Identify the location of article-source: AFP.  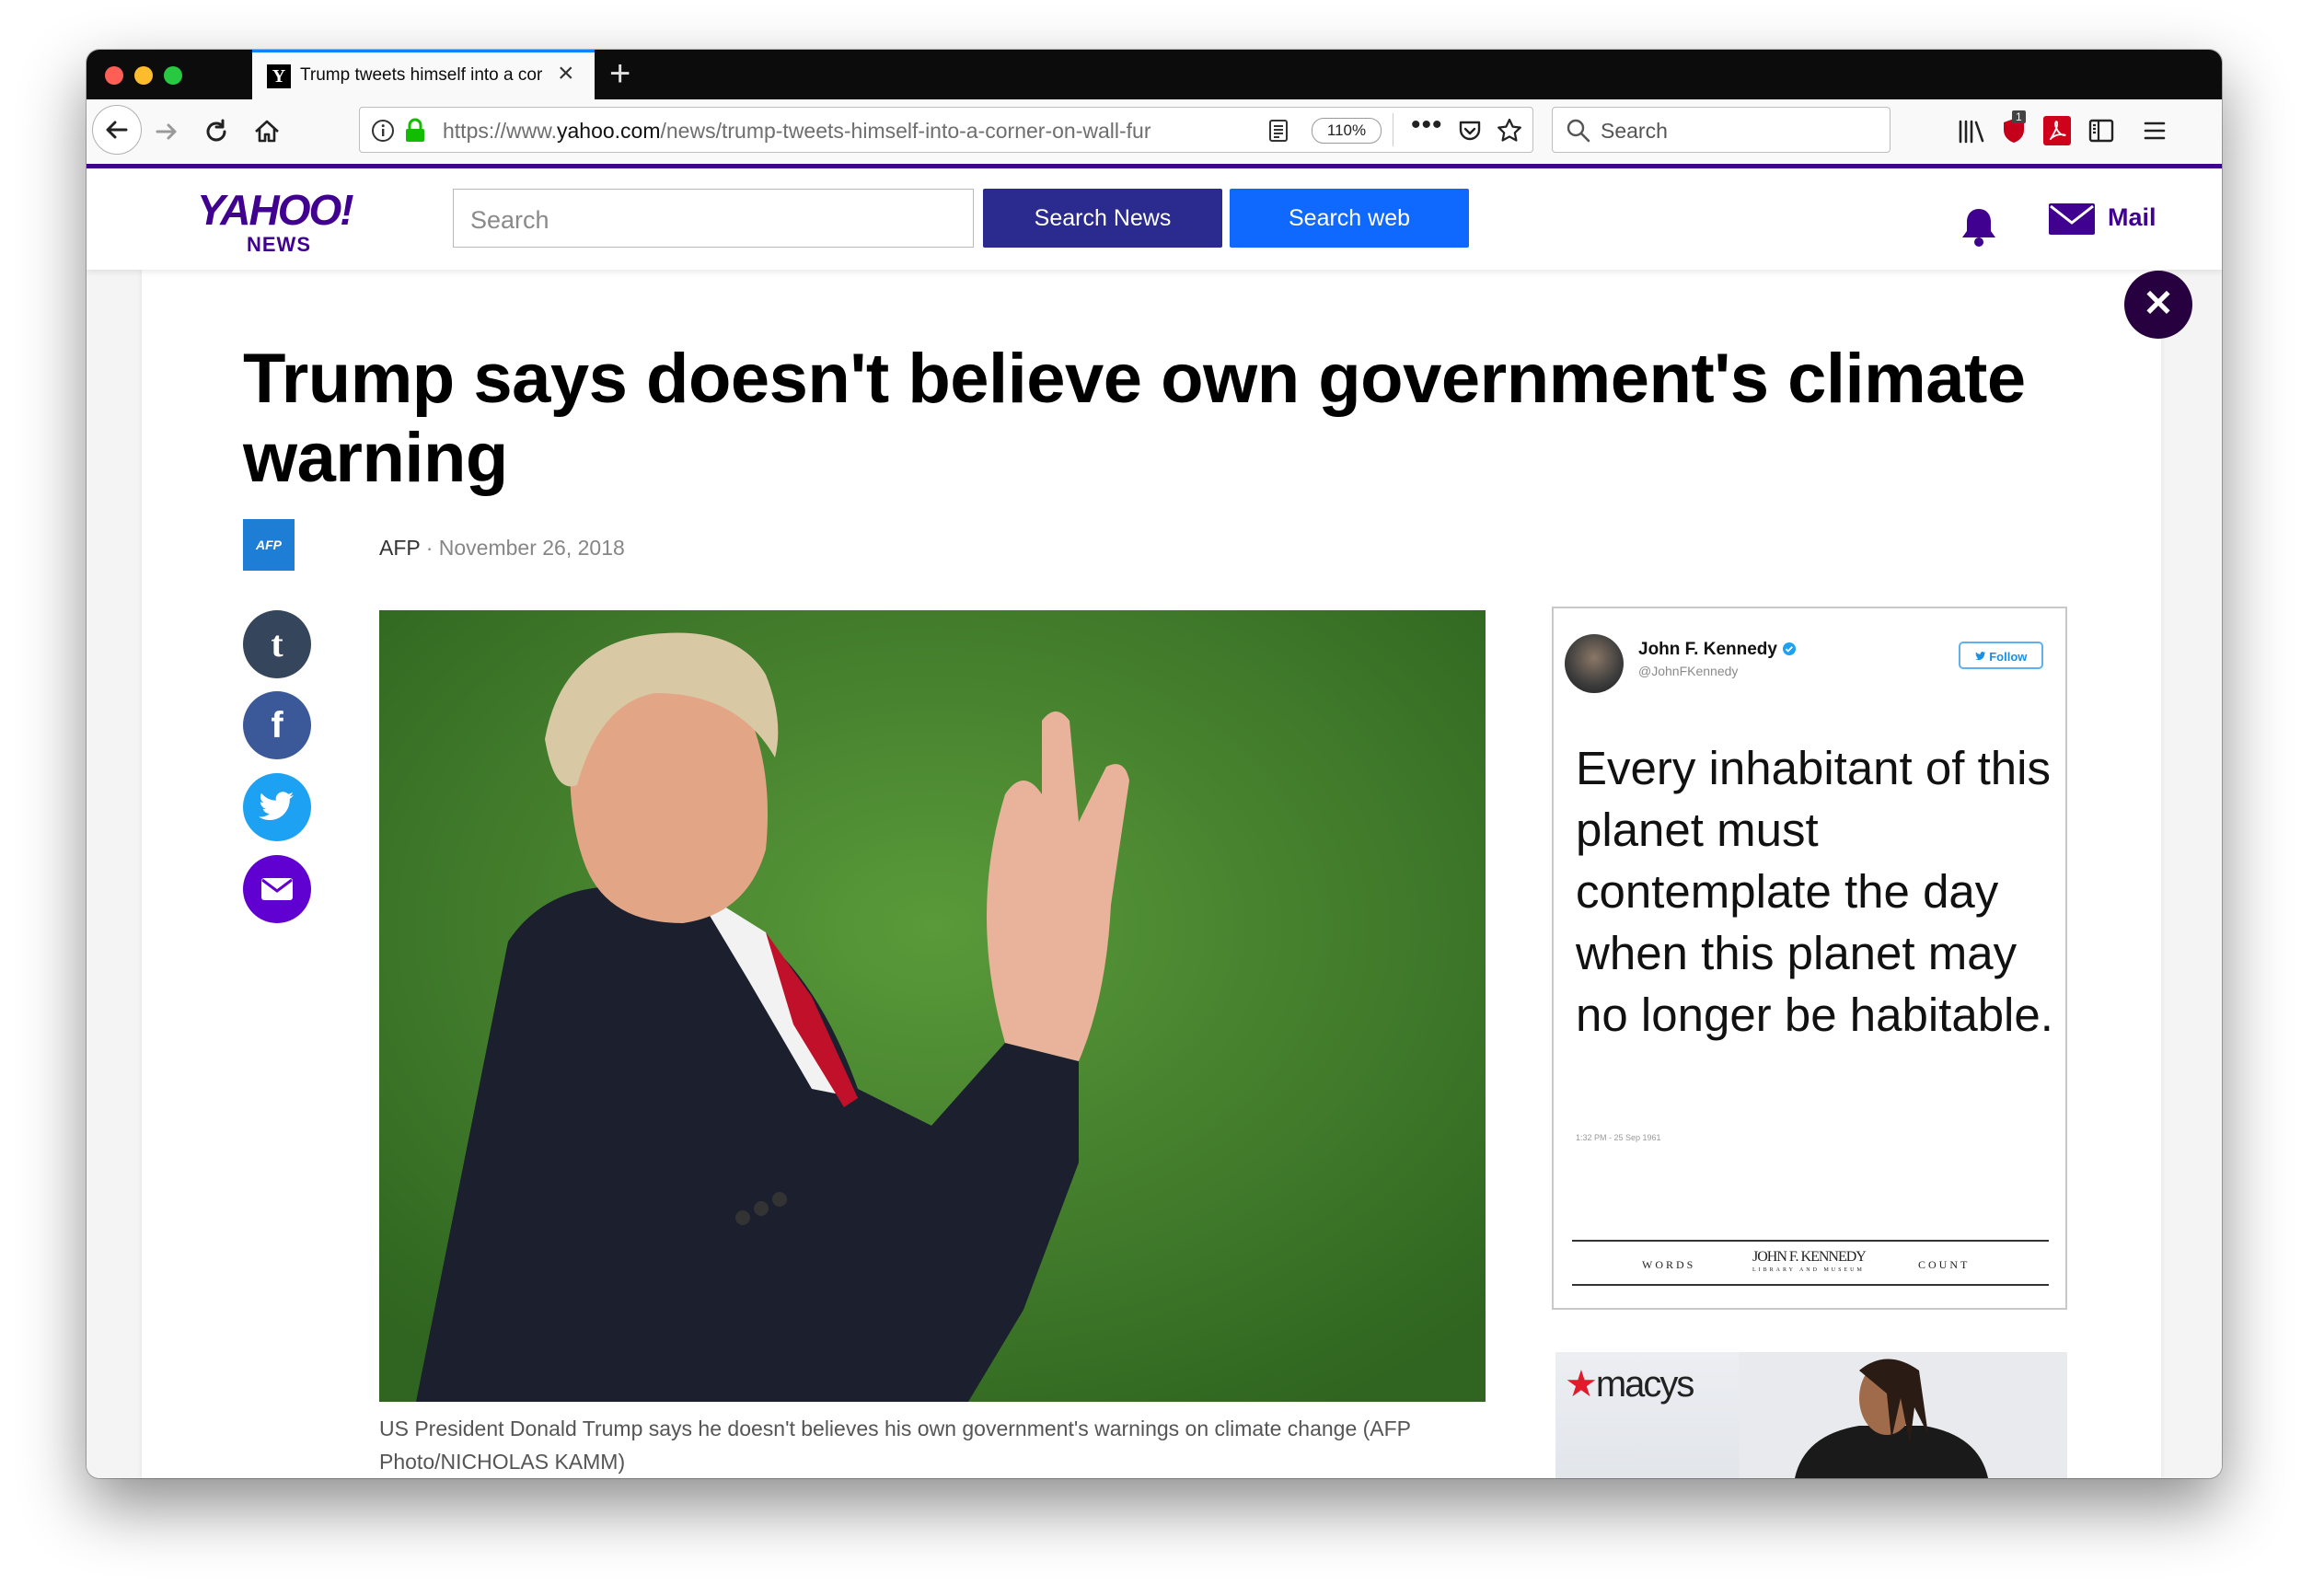
(399, 548).